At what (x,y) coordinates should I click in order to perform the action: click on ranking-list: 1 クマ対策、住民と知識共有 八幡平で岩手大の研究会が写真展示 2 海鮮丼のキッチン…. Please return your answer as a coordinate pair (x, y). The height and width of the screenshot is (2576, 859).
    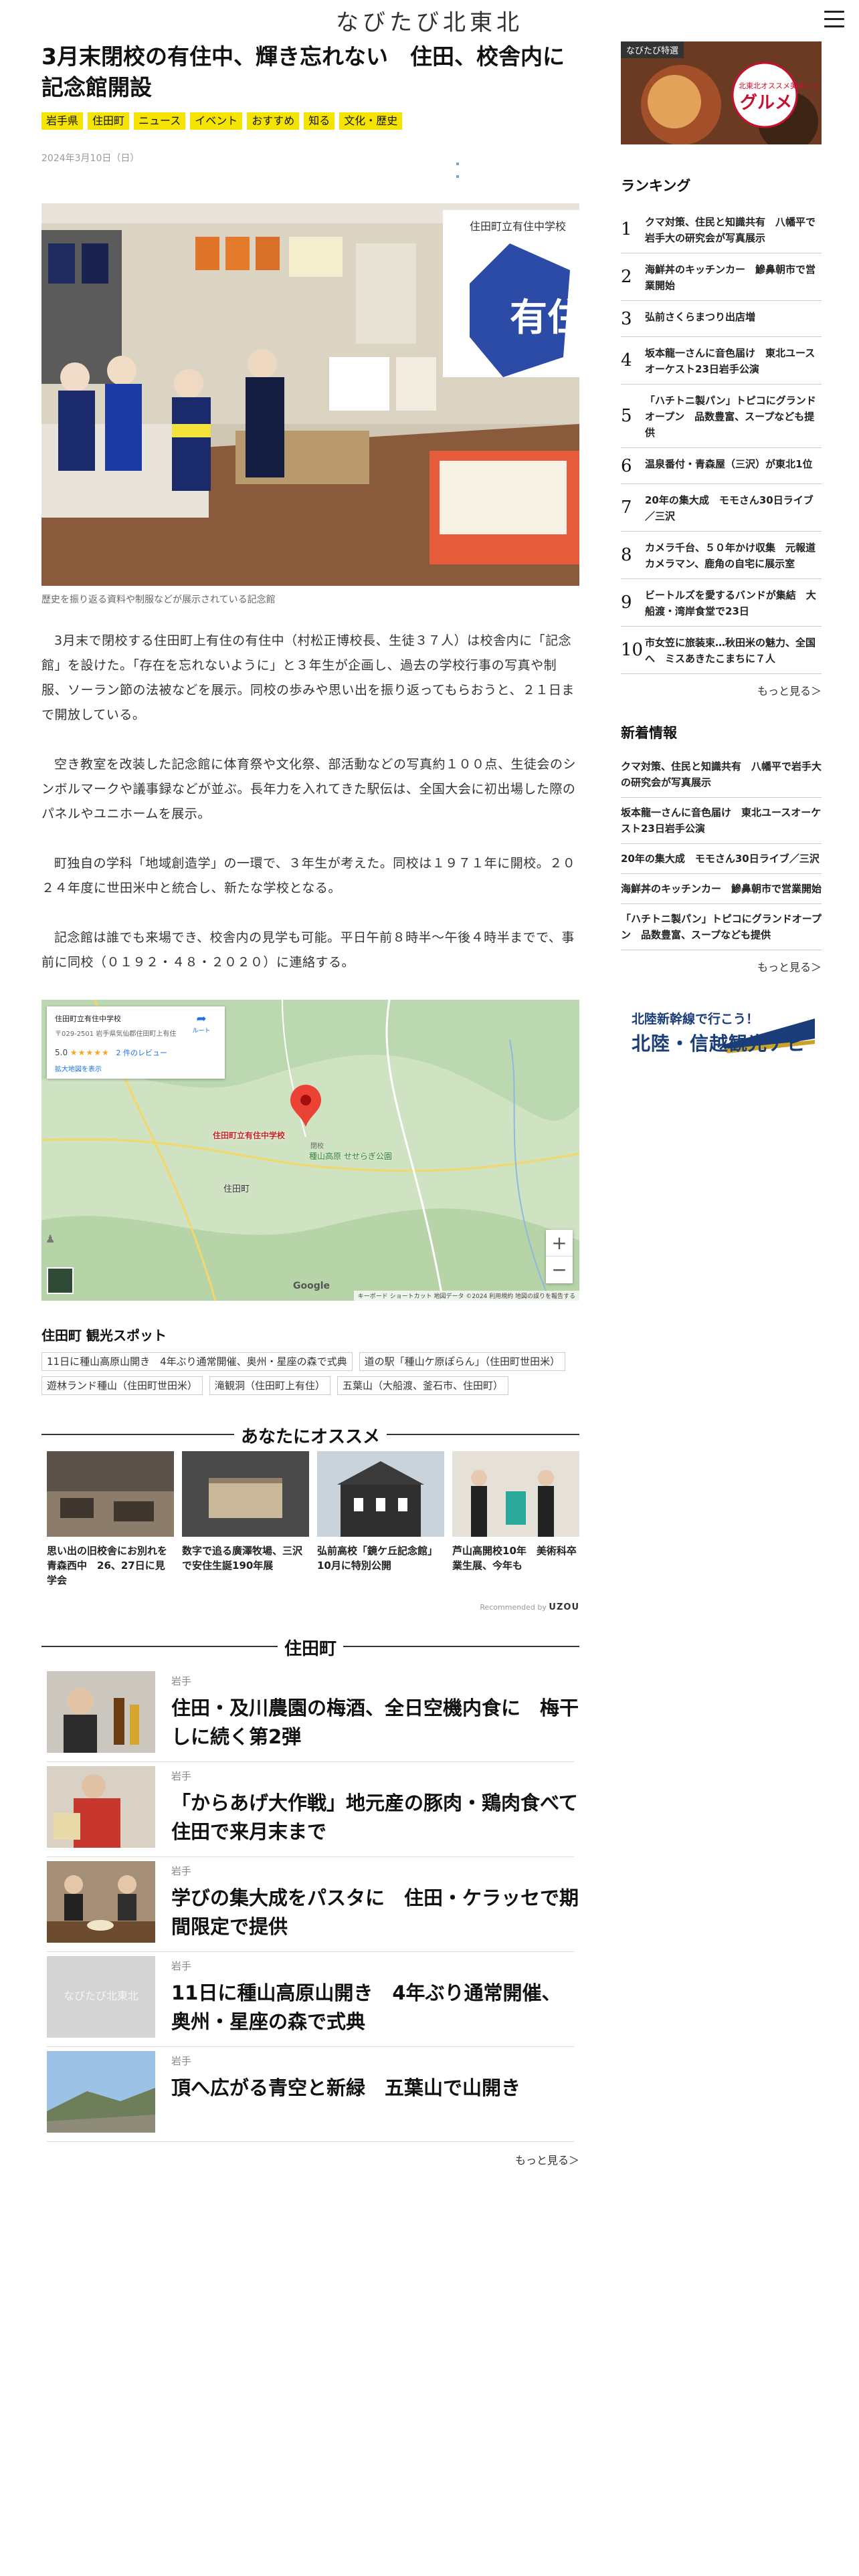
    Looking at the image, I should click on (721, 440).